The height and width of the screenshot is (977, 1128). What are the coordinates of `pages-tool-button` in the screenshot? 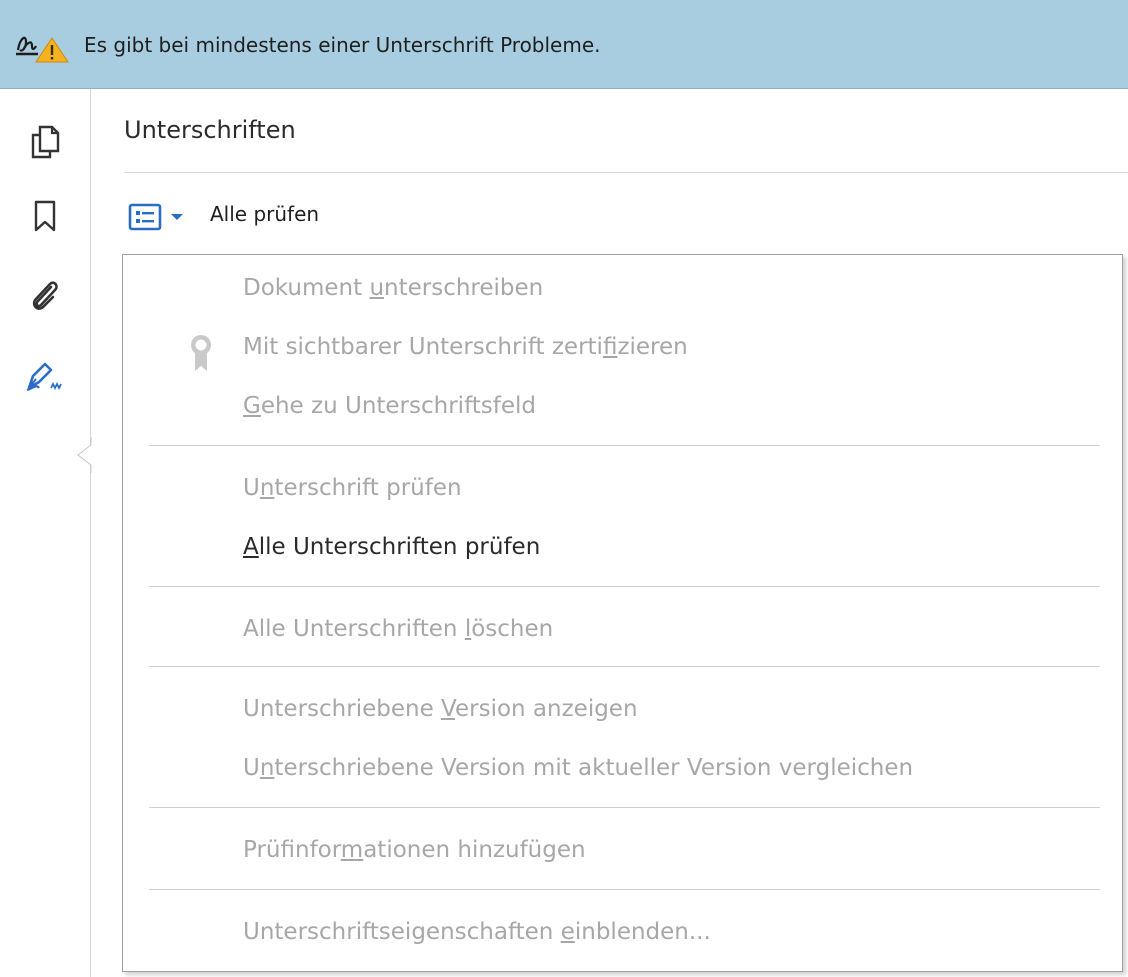 It's located at (45, 142).